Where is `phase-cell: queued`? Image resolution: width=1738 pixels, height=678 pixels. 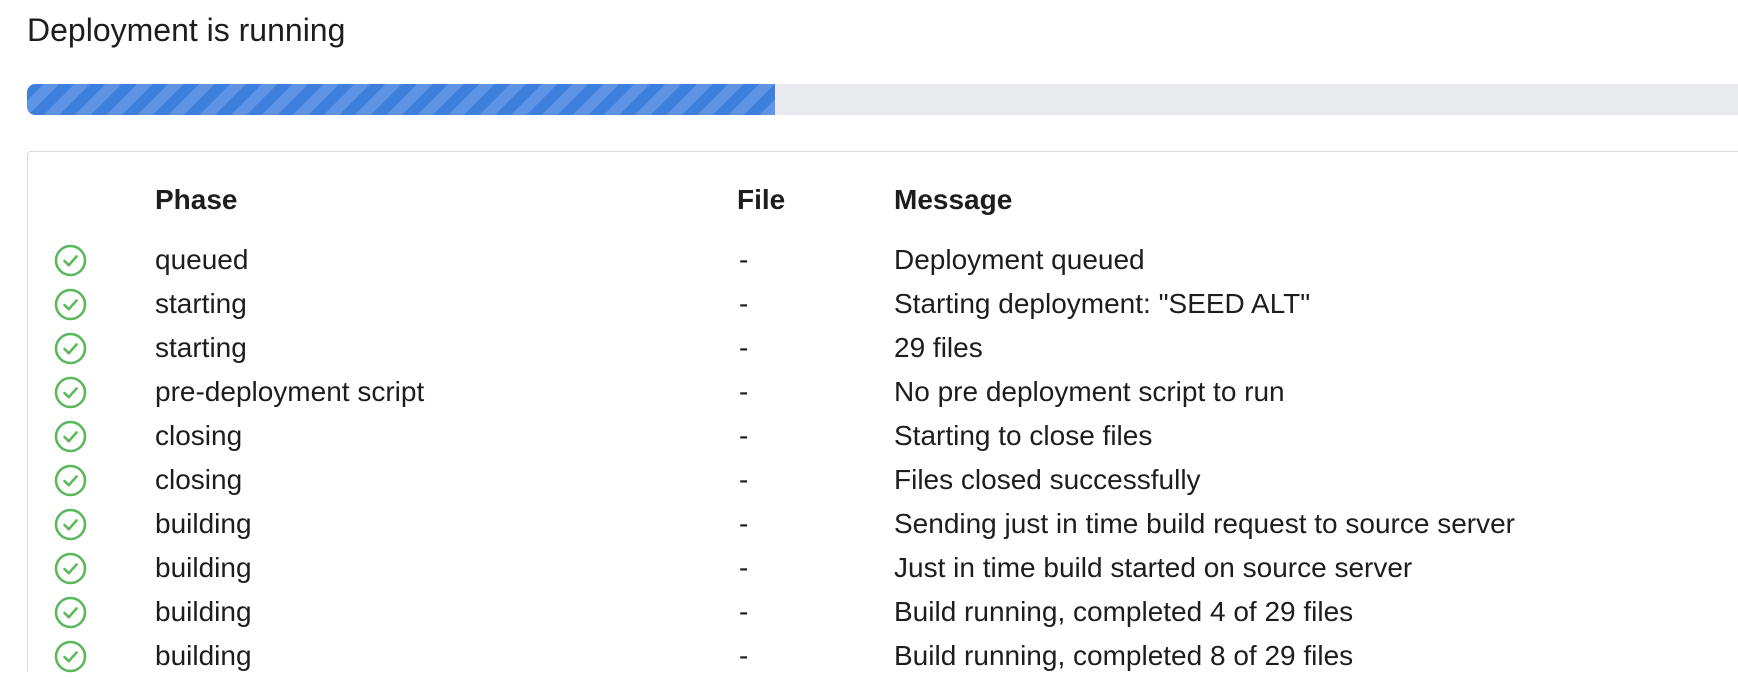
phase-cell: queued is located at coordinates (202, 259).